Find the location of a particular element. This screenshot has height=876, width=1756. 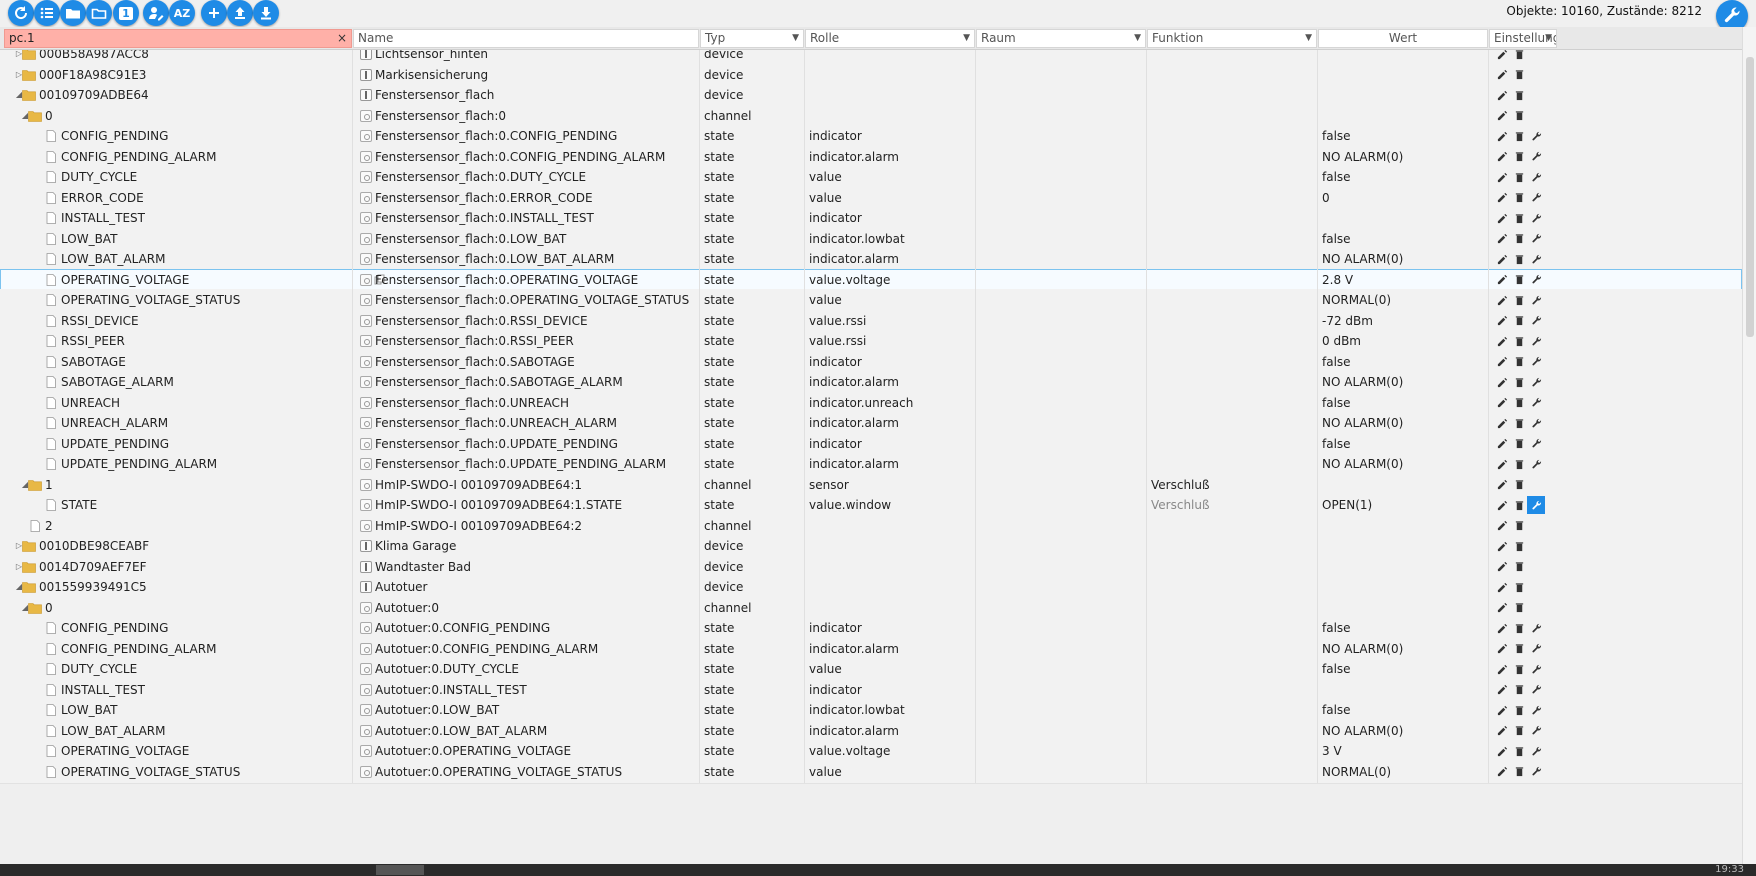

id-filter-input: pc.1 × is located at coordinates (178, 38).